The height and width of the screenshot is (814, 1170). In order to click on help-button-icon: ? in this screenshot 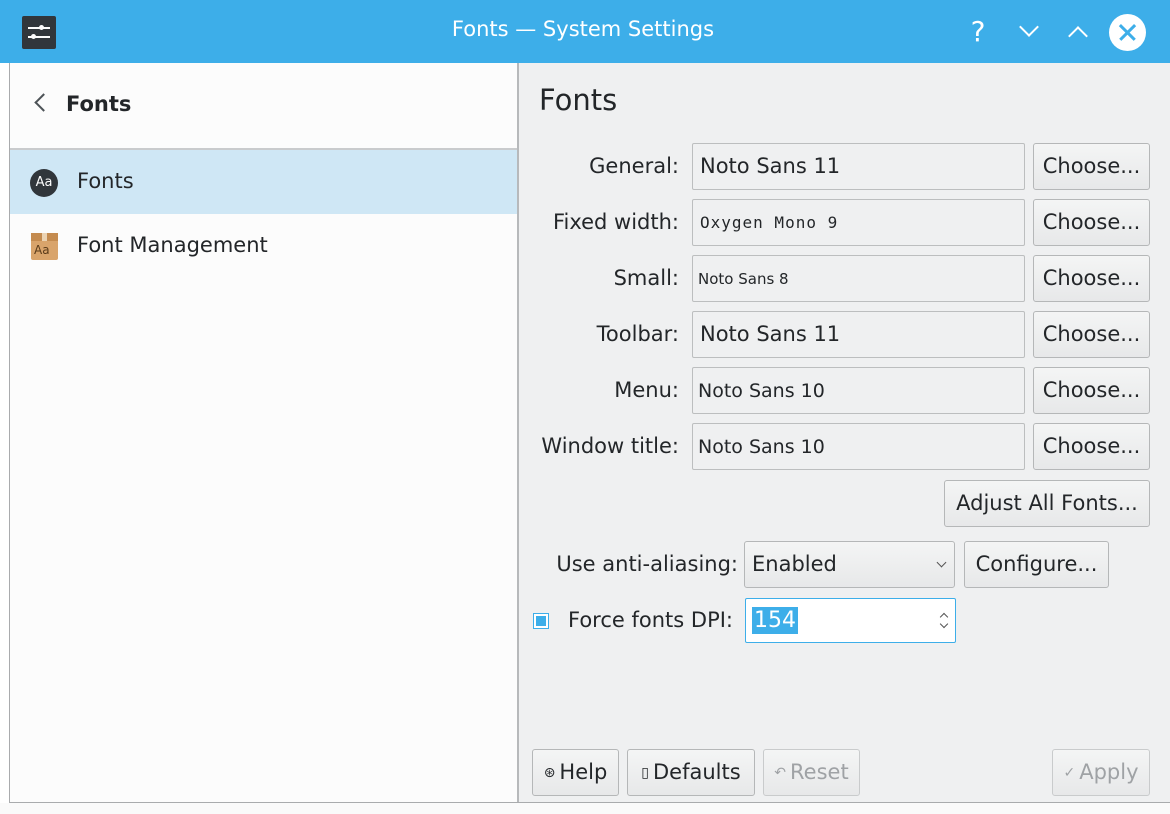, I will do `click(978, 32)`.